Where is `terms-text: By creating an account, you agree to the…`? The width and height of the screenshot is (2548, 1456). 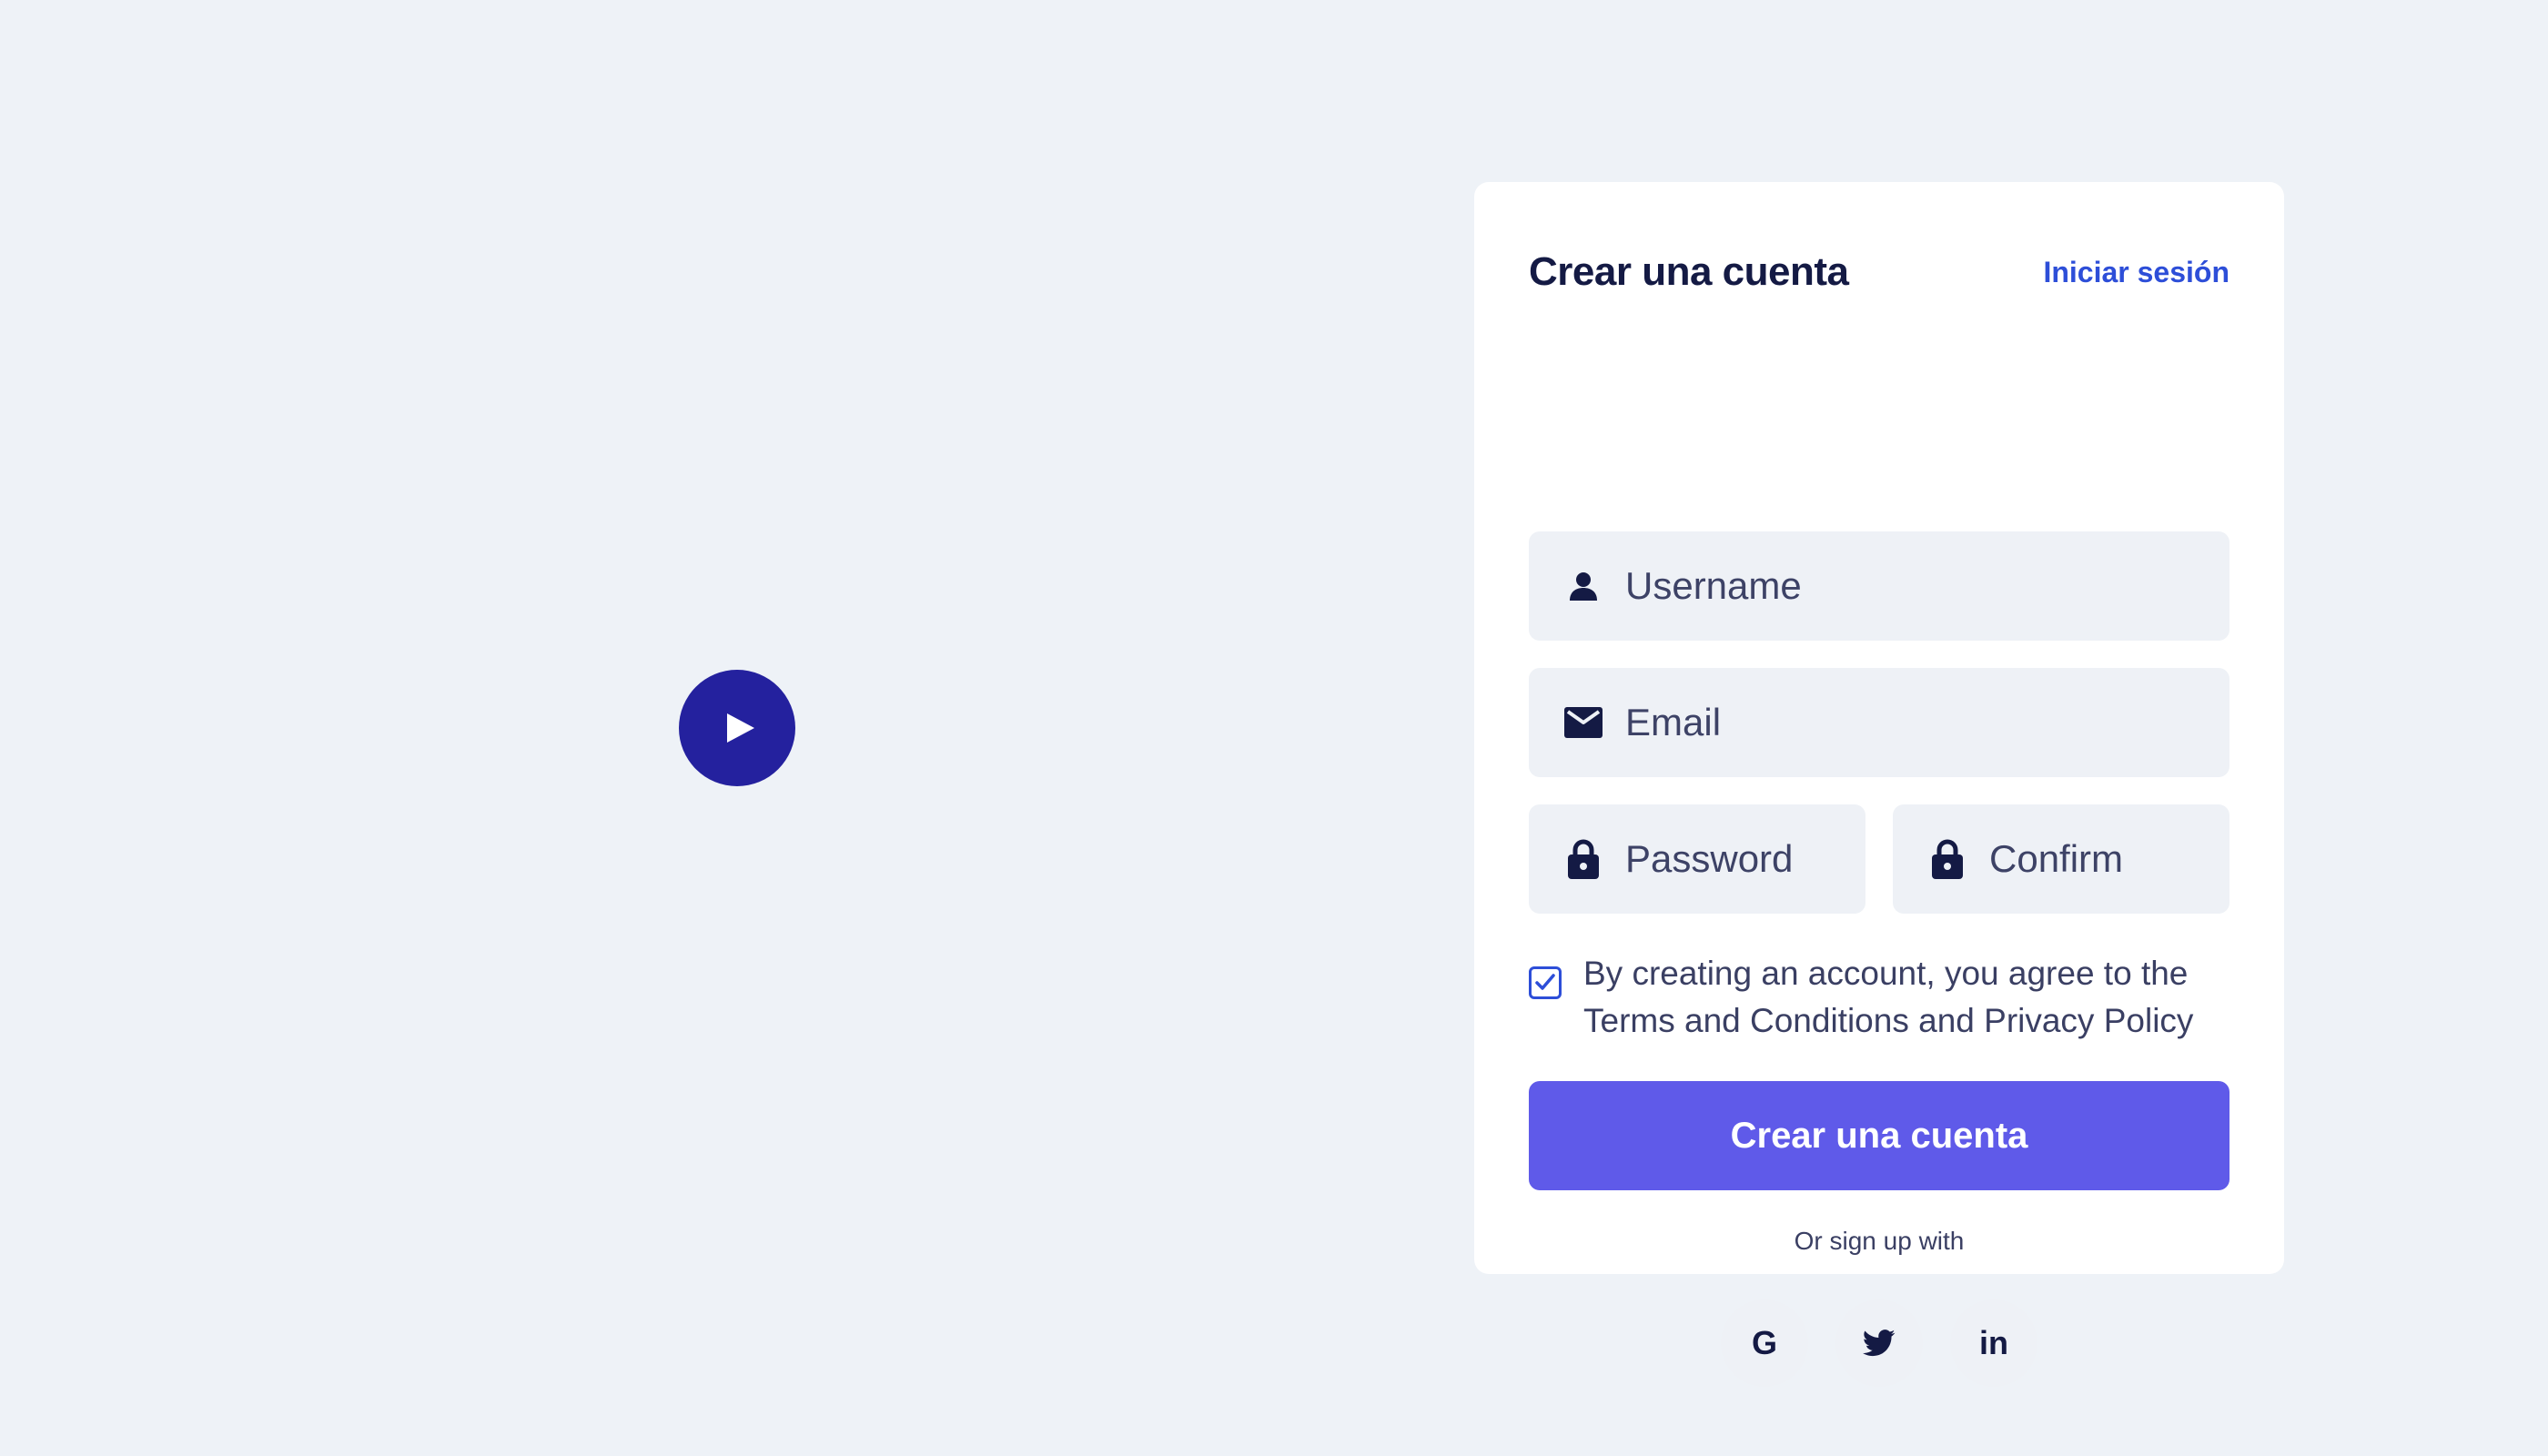 terms-text: By creating an account, you agree to the… is located at coordinates (1889, 997).